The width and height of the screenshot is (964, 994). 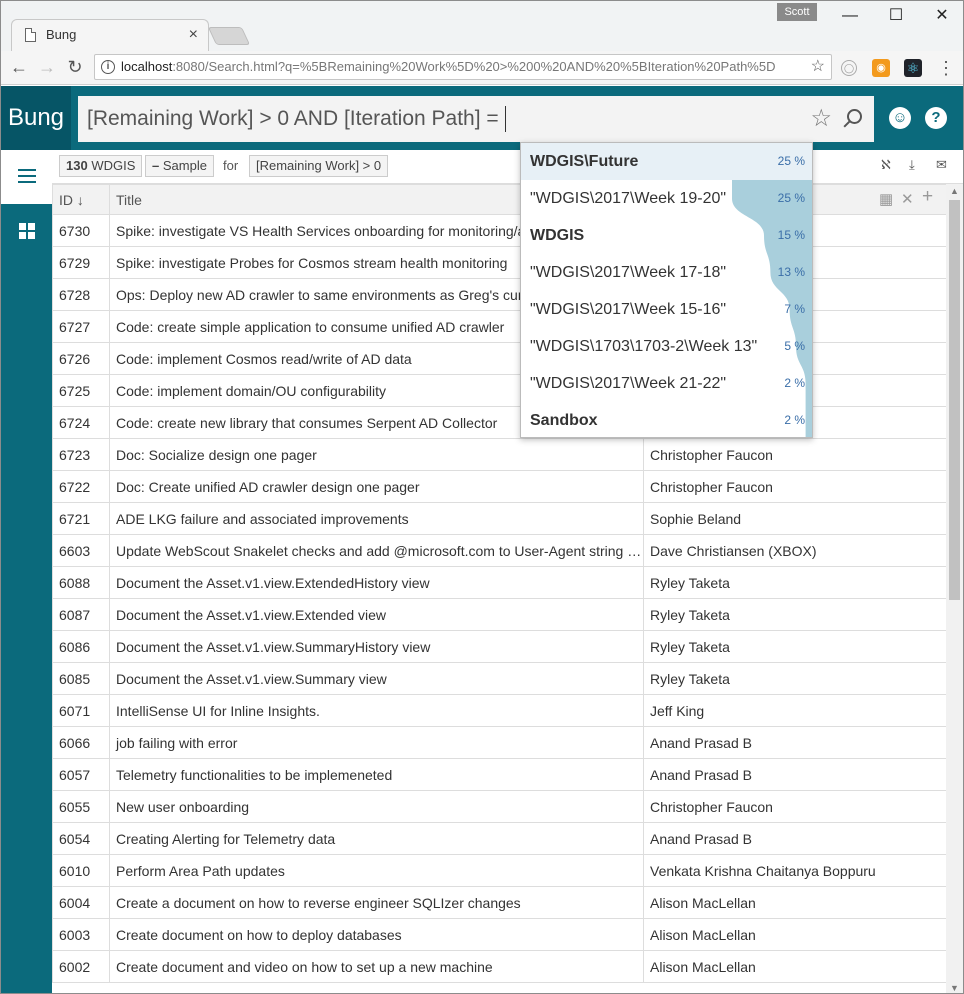 I want to click on search-icon, so click(x=854, y=116).